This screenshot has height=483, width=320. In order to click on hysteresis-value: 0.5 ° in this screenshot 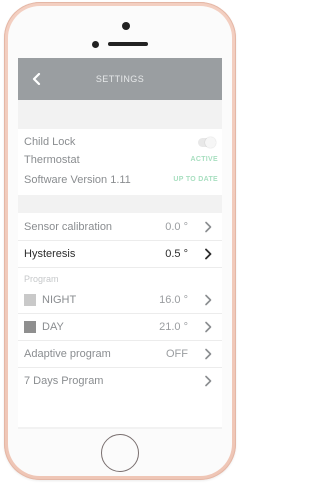, I will do `click(176, 254)`.